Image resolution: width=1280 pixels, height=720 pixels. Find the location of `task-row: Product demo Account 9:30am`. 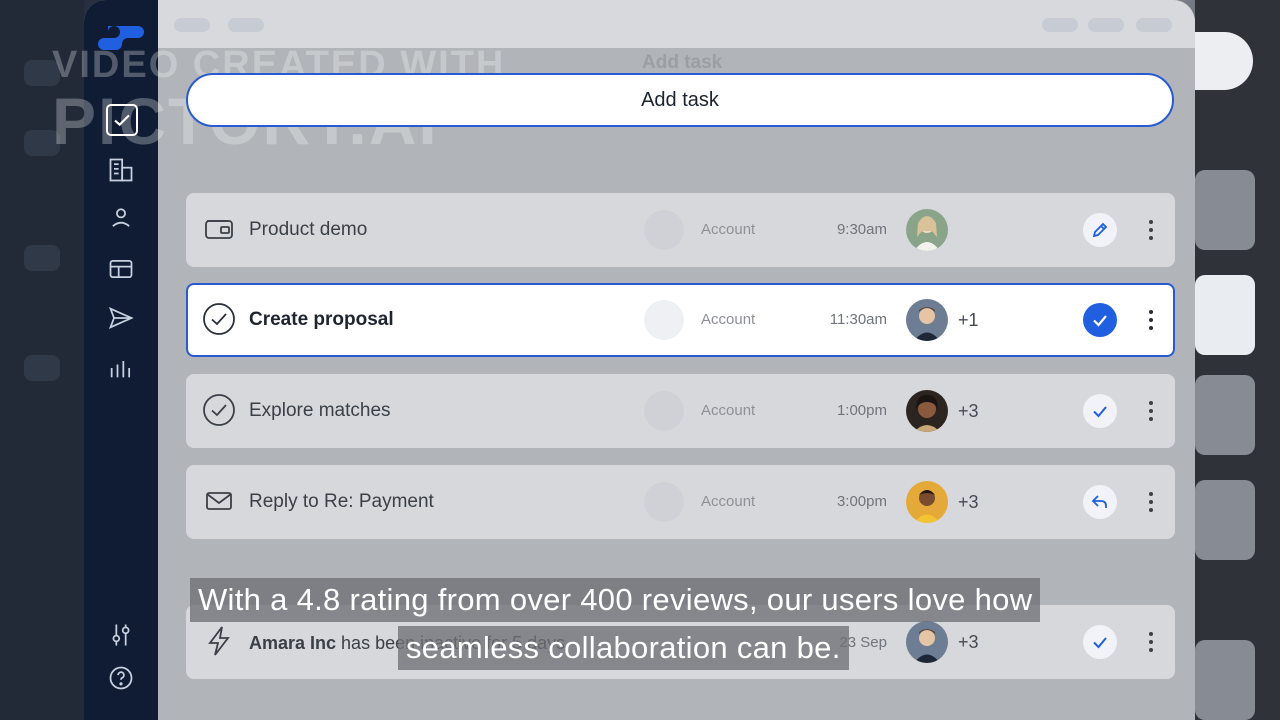

task-row: Product demo Account 9:30am is located at coordinates (680, 230).